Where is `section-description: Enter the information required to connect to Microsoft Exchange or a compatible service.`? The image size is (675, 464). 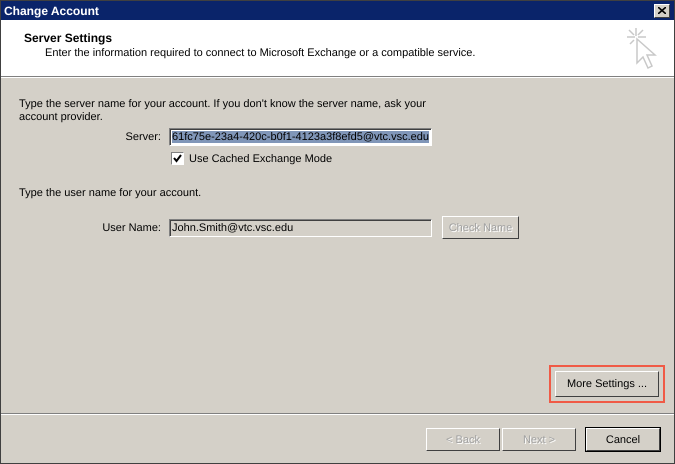
section-description: Enter the information required to connect to Microsoft Exchange or a compatible service. is located at coordinates (260, 53).